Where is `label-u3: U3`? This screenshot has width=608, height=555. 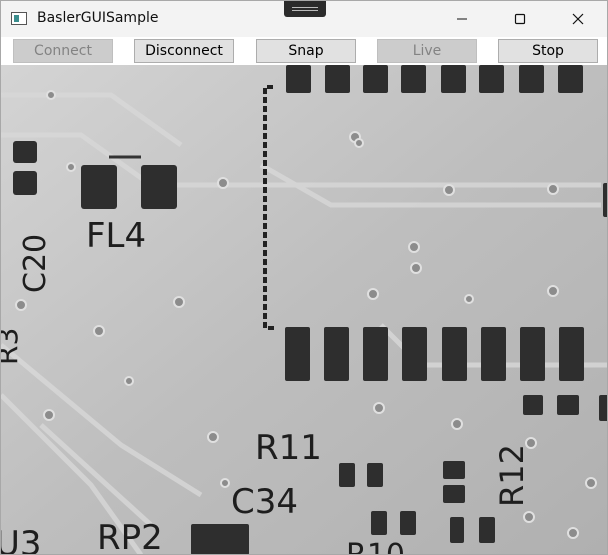 label-u3: U3 is located at coordinates (21, 539).